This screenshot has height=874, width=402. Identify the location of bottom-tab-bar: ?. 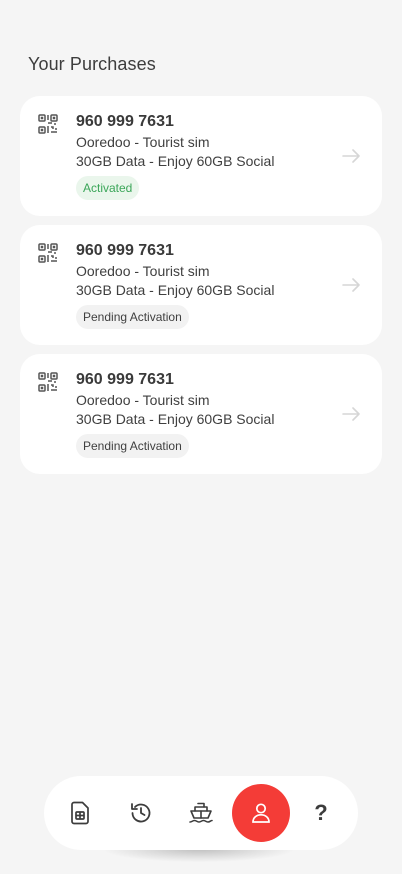
(201, 813).